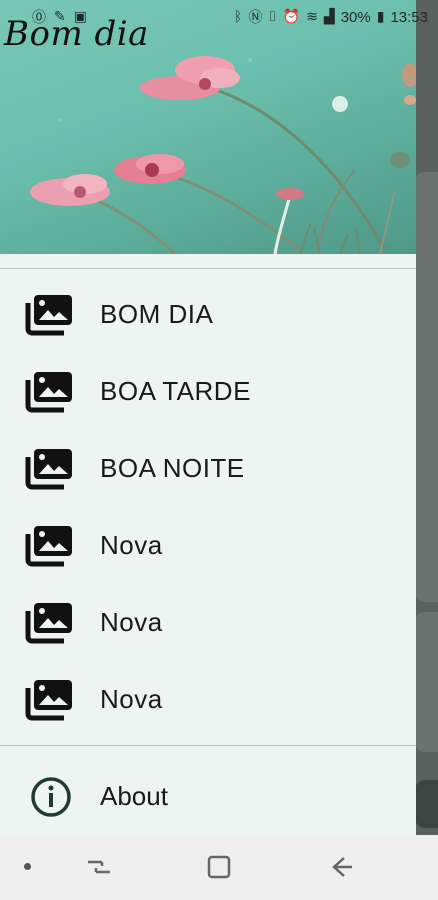 This screenshot has width=438, height=900. What do you see at coordinates (208, 796) in the screenshot?
I see `menu-item-about: About` at bounding box center [208, 796].